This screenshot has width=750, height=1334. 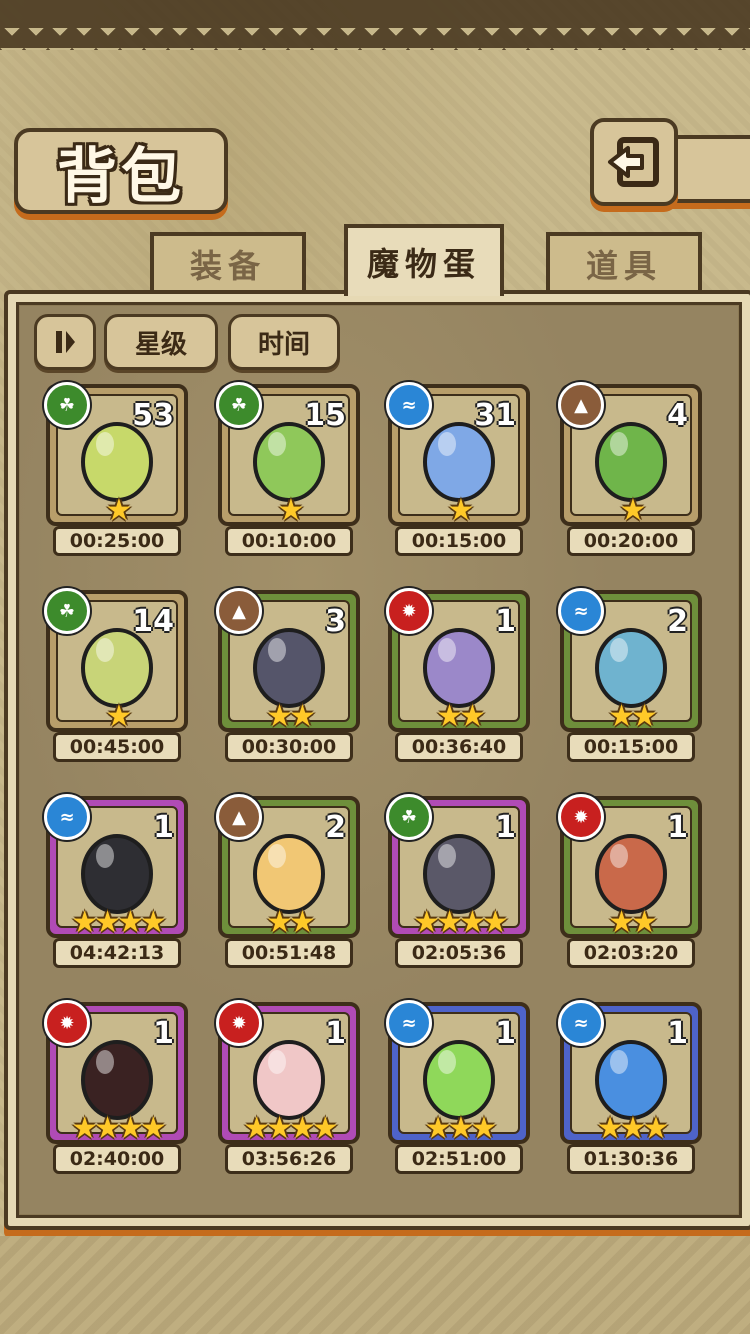 I want to click on hatch-timer: 02:40:00, so click(x=117, y=1159).